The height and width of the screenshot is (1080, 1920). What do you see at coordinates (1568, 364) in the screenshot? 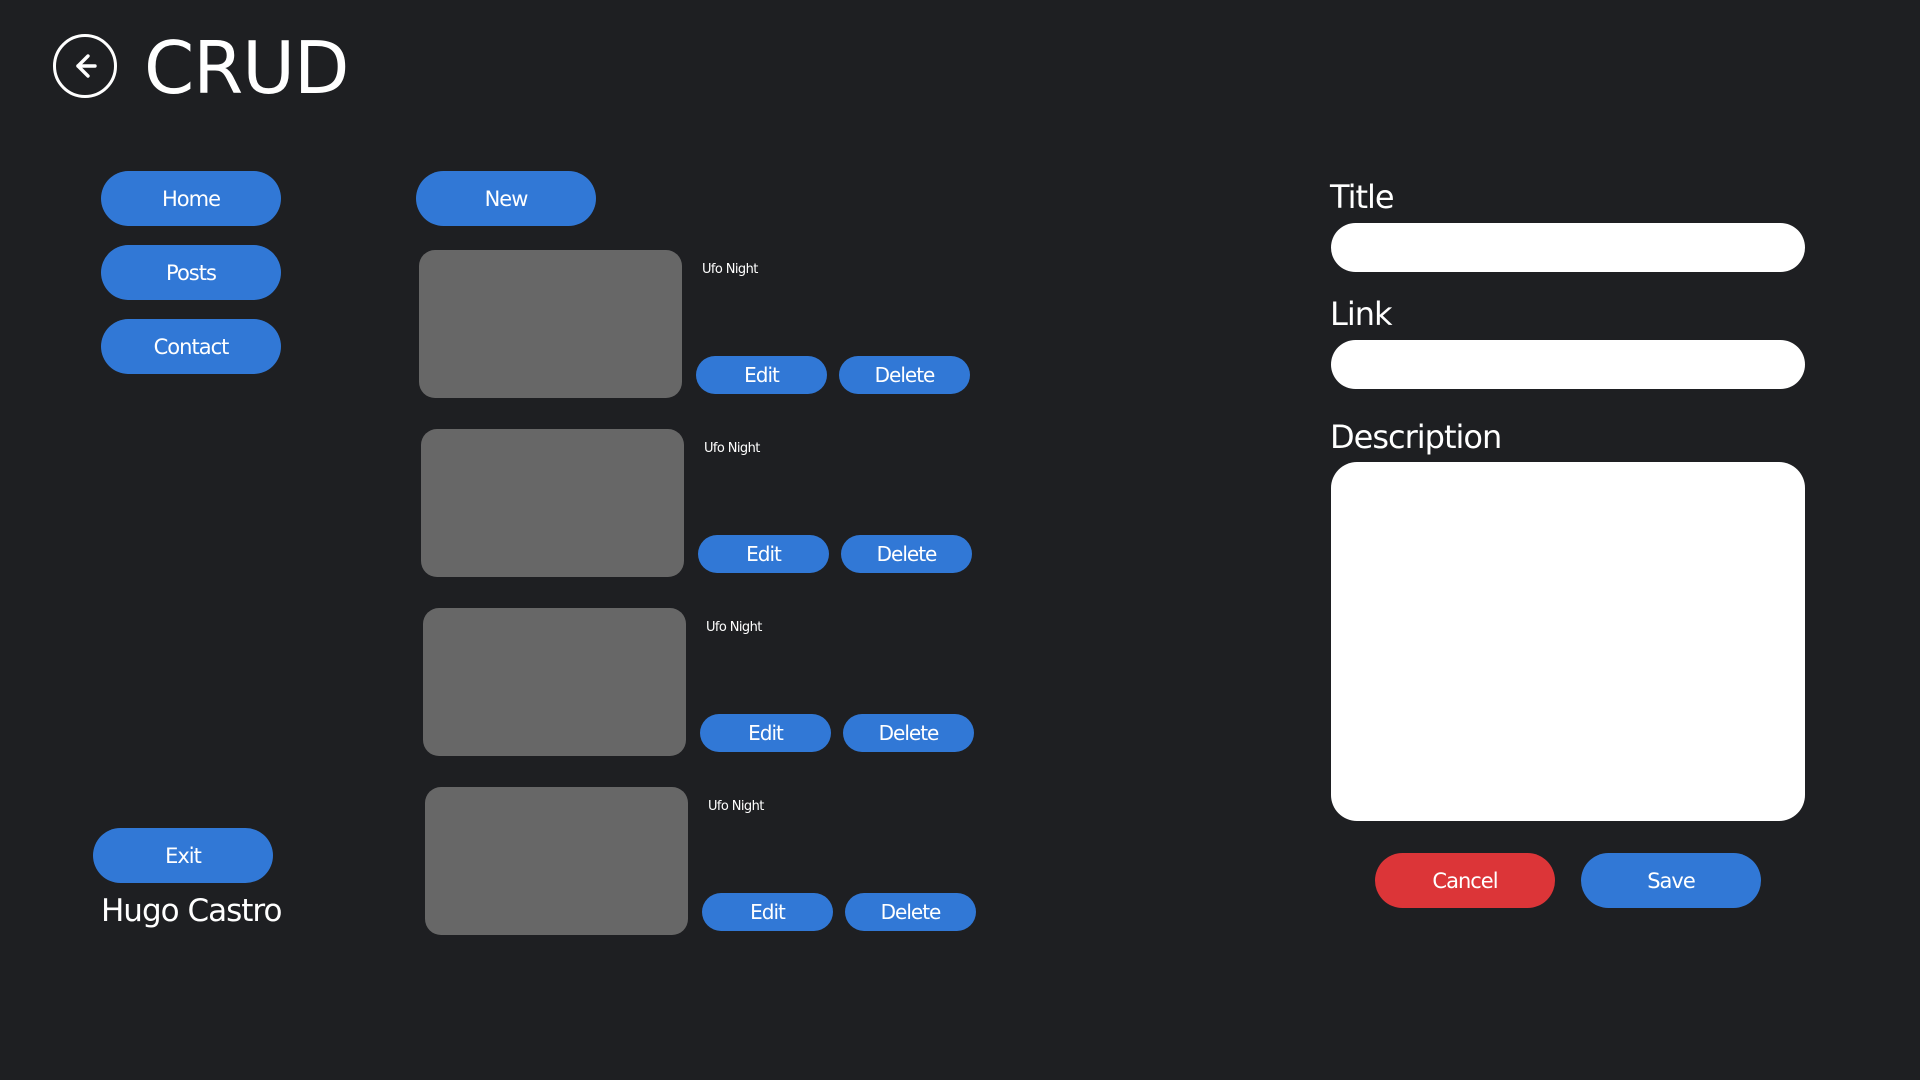
I see `link-input` at bounding box center [1568, 364].